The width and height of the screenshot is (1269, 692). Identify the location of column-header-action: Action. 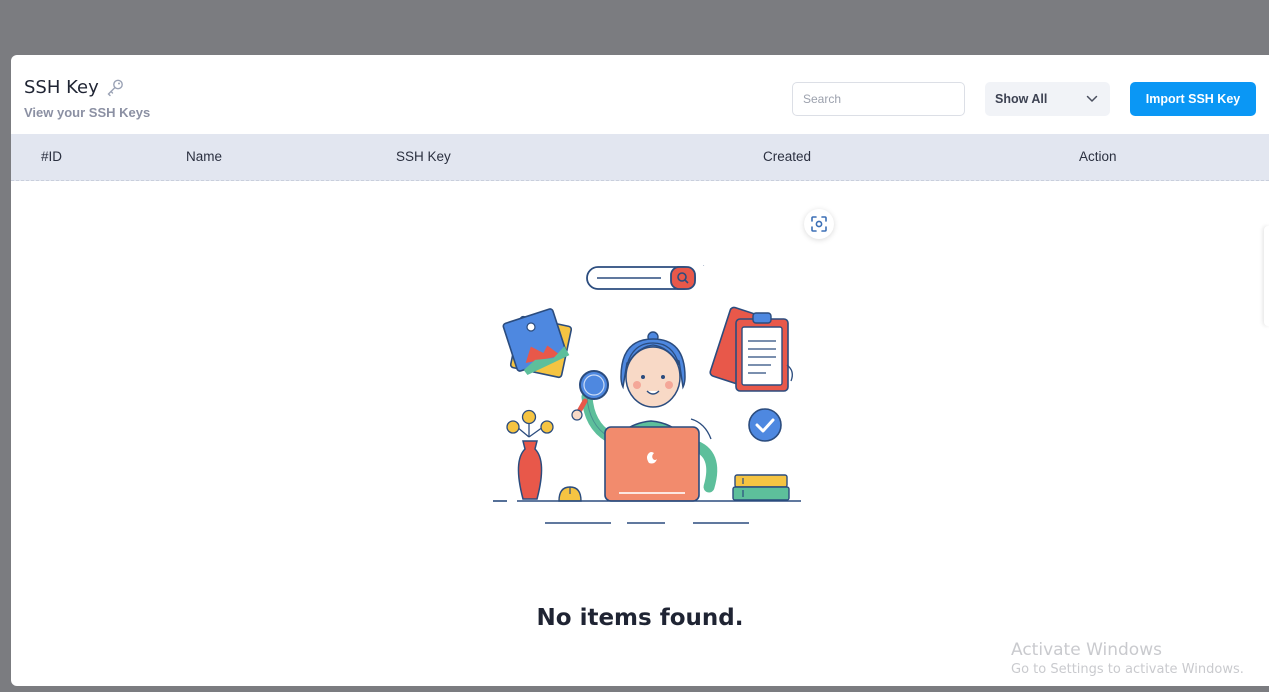
(1098, 156).